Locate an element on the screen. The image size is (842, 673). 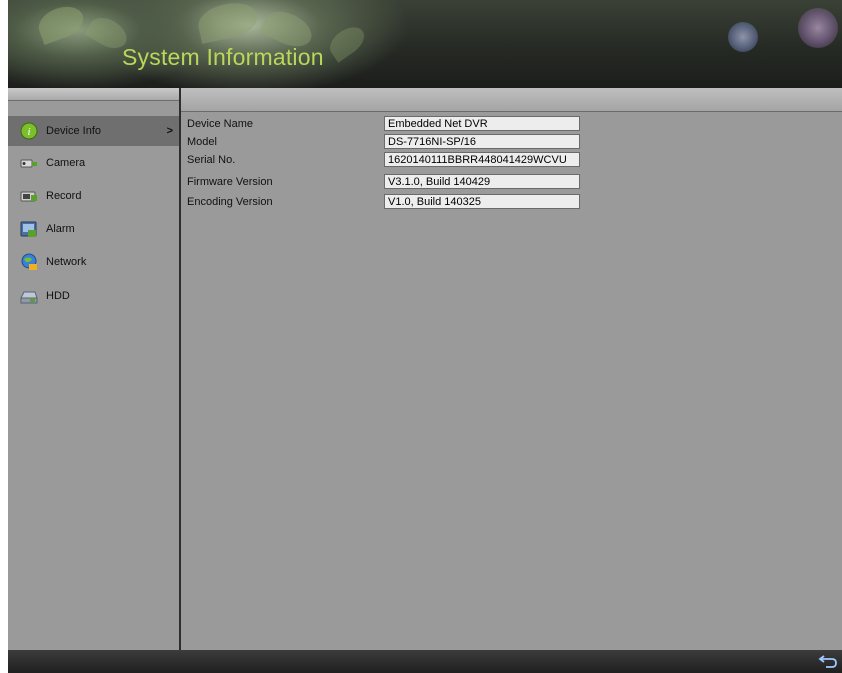
camera-icon is located at coordinates (28, 163).